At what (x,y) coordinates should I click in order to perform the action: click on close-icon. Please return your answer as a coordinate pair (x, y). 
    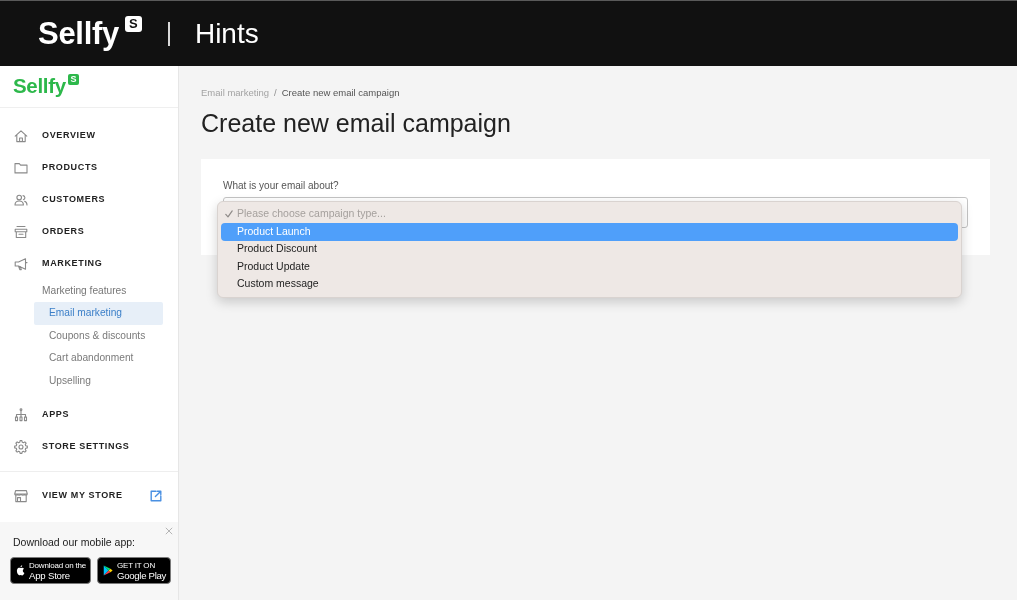
    Looking at the image, I should click on (169, 531).